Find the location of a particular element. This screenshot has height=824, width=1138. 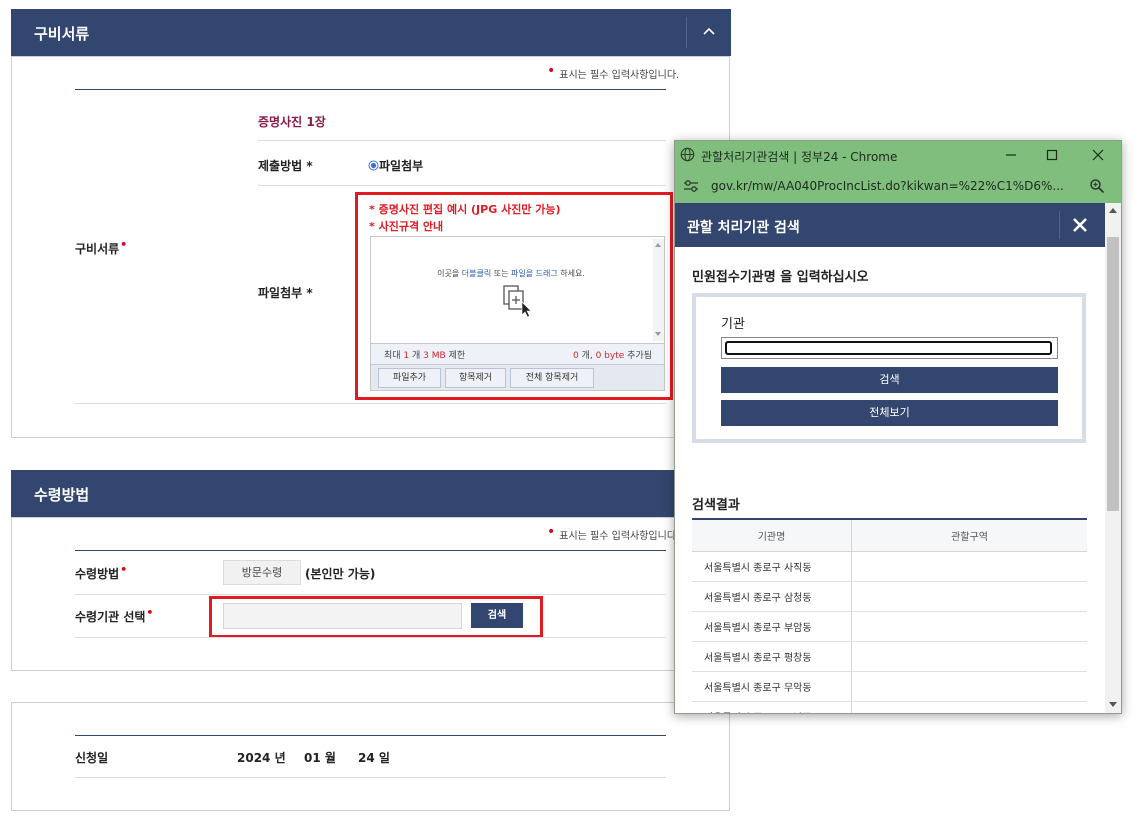

section-header-receive: 수령방법 is located at coordinates (371, 493).